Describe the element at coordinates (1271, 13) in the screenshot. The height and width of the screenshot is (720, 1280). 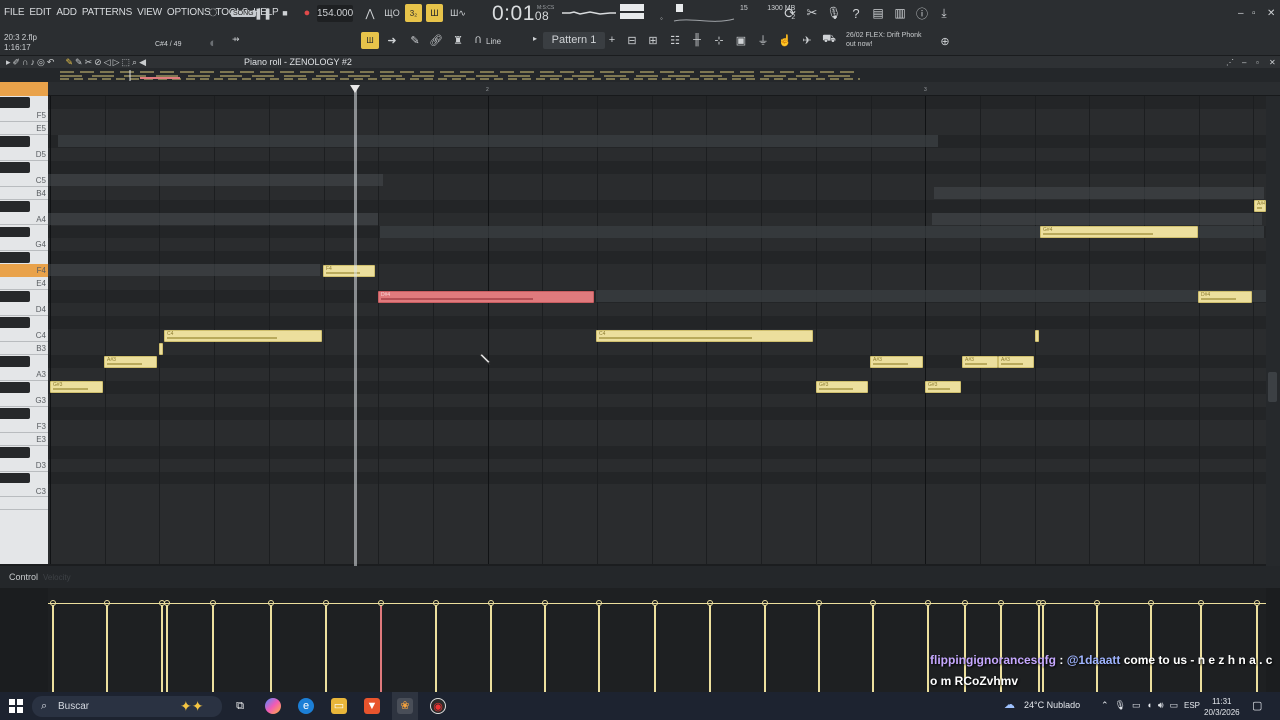
I see `close-icon: ✕` at that location.